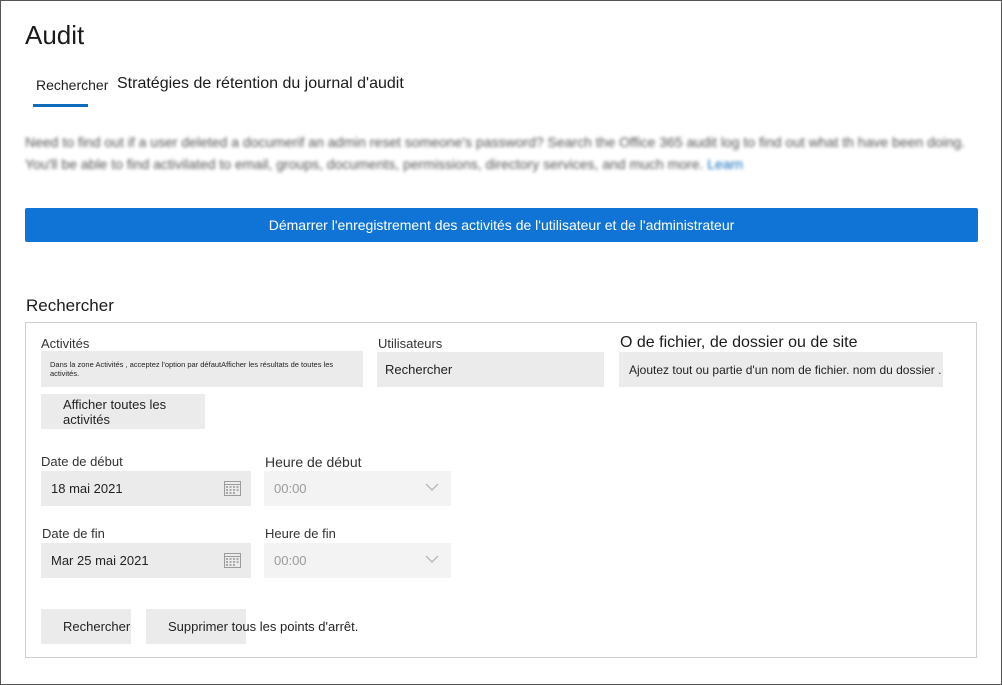  I want to click on activities-label: Activités, so click(65, 343).